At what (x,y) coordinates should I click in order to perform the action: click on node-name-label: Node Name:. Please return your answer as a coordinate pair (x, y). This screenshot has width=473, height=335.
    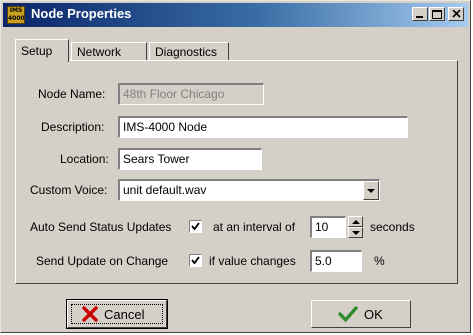
    Looking at the image, I should click on (72, 94).